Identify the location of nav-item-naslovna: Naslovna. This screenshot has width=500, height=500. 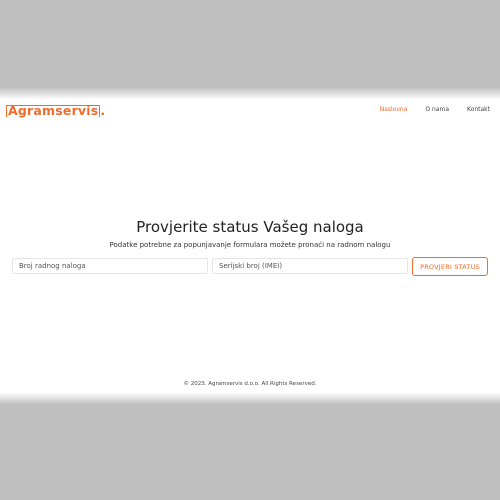
(394, 109).